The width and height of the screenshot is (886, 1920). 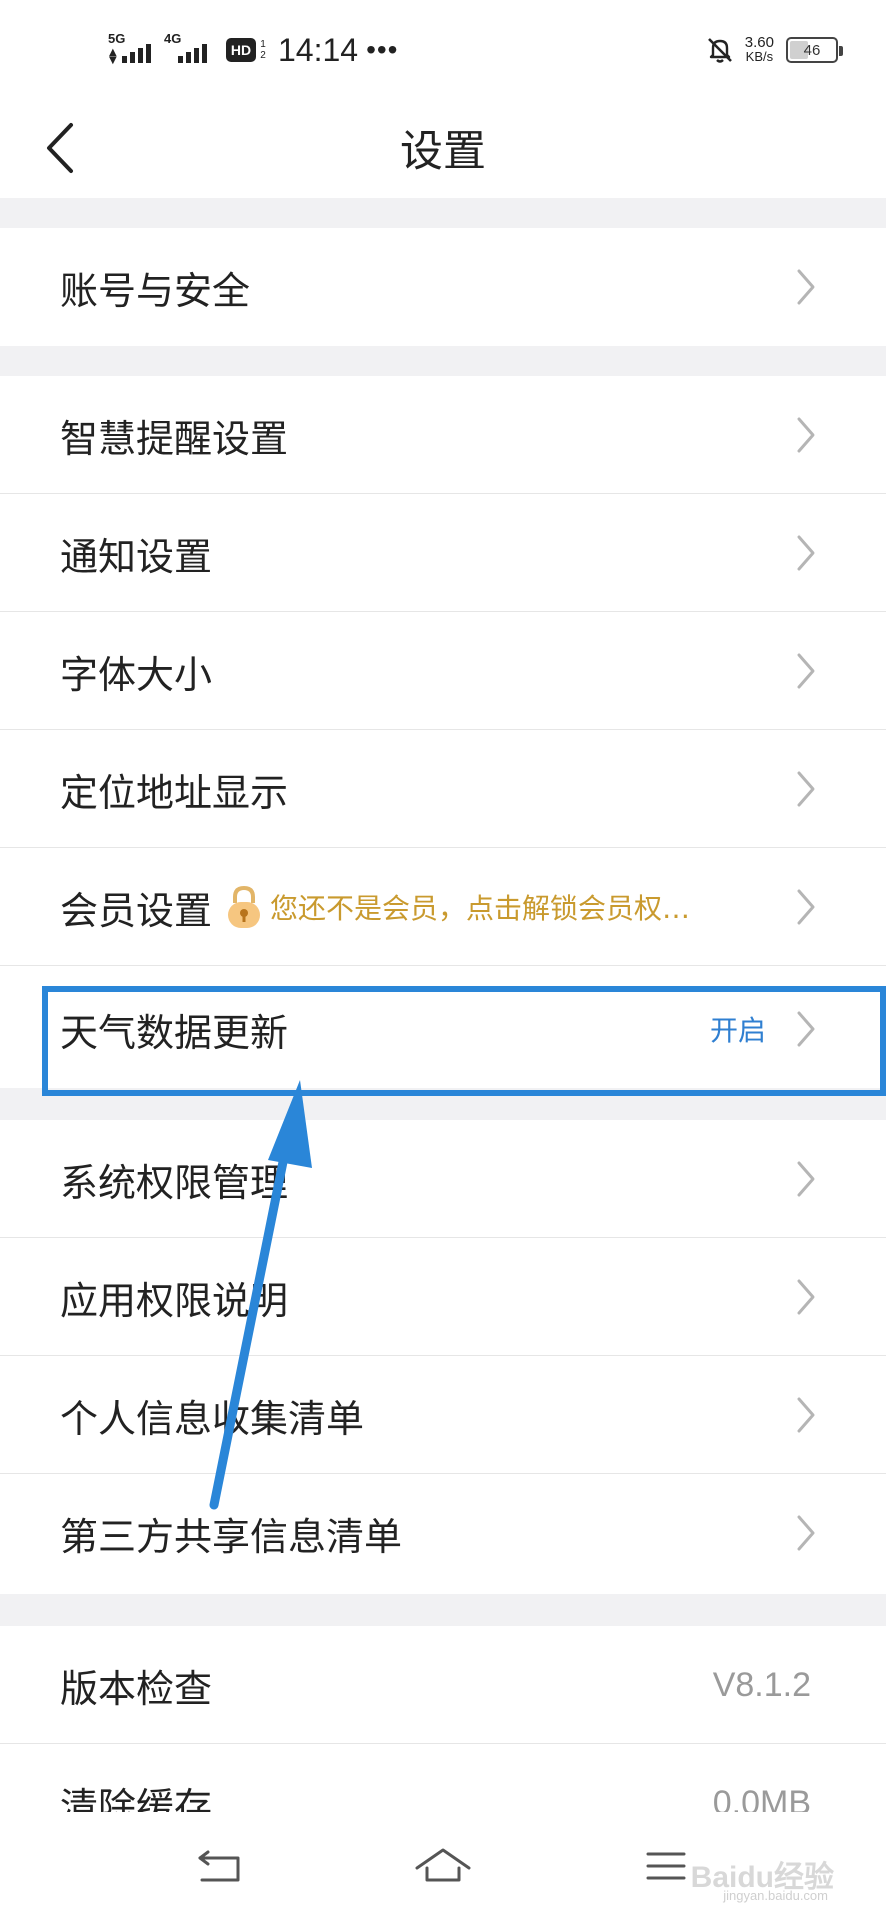 What do you see at coordinates (762, 1877) in the screenshot?
I see `baidu-watermark: Baidu经验 jingyan.baidu.com` at bounding box center [762, 1877].